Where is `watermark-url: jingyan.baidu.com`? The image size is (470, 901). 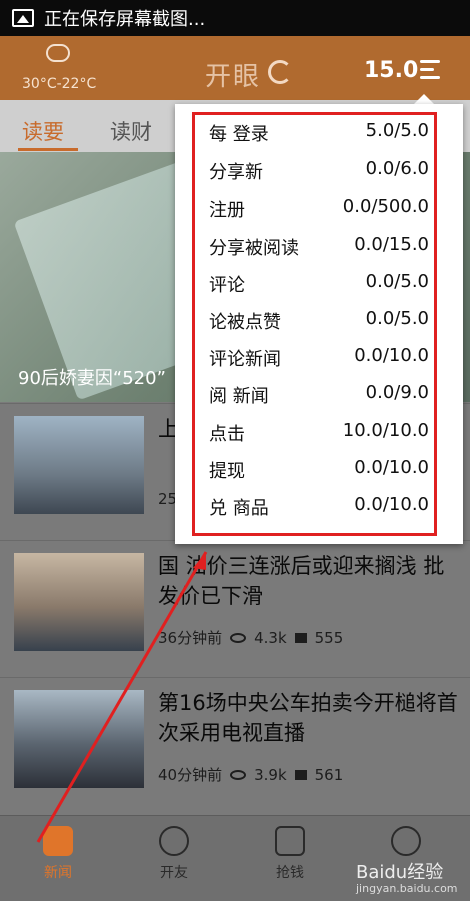 watermark-url: jingyan.baidu.com is located at coordinates (407, 888).